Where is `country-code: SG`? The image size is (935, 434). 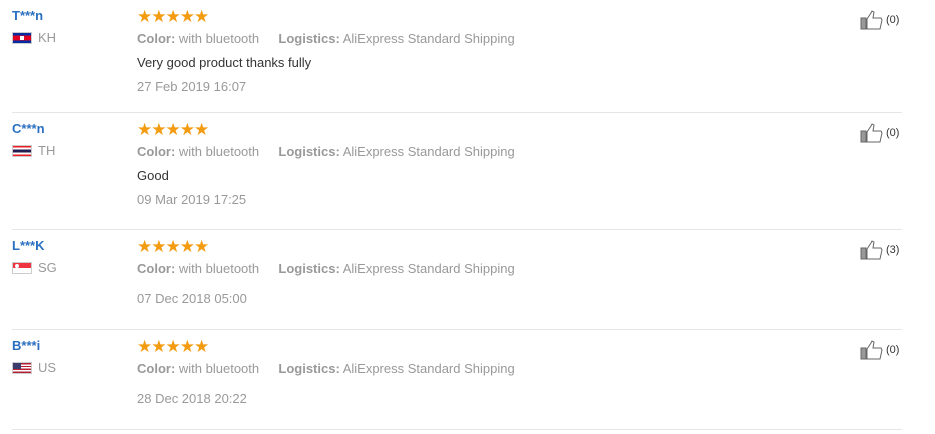
country-code: SG is located at coordinates (47, 267).